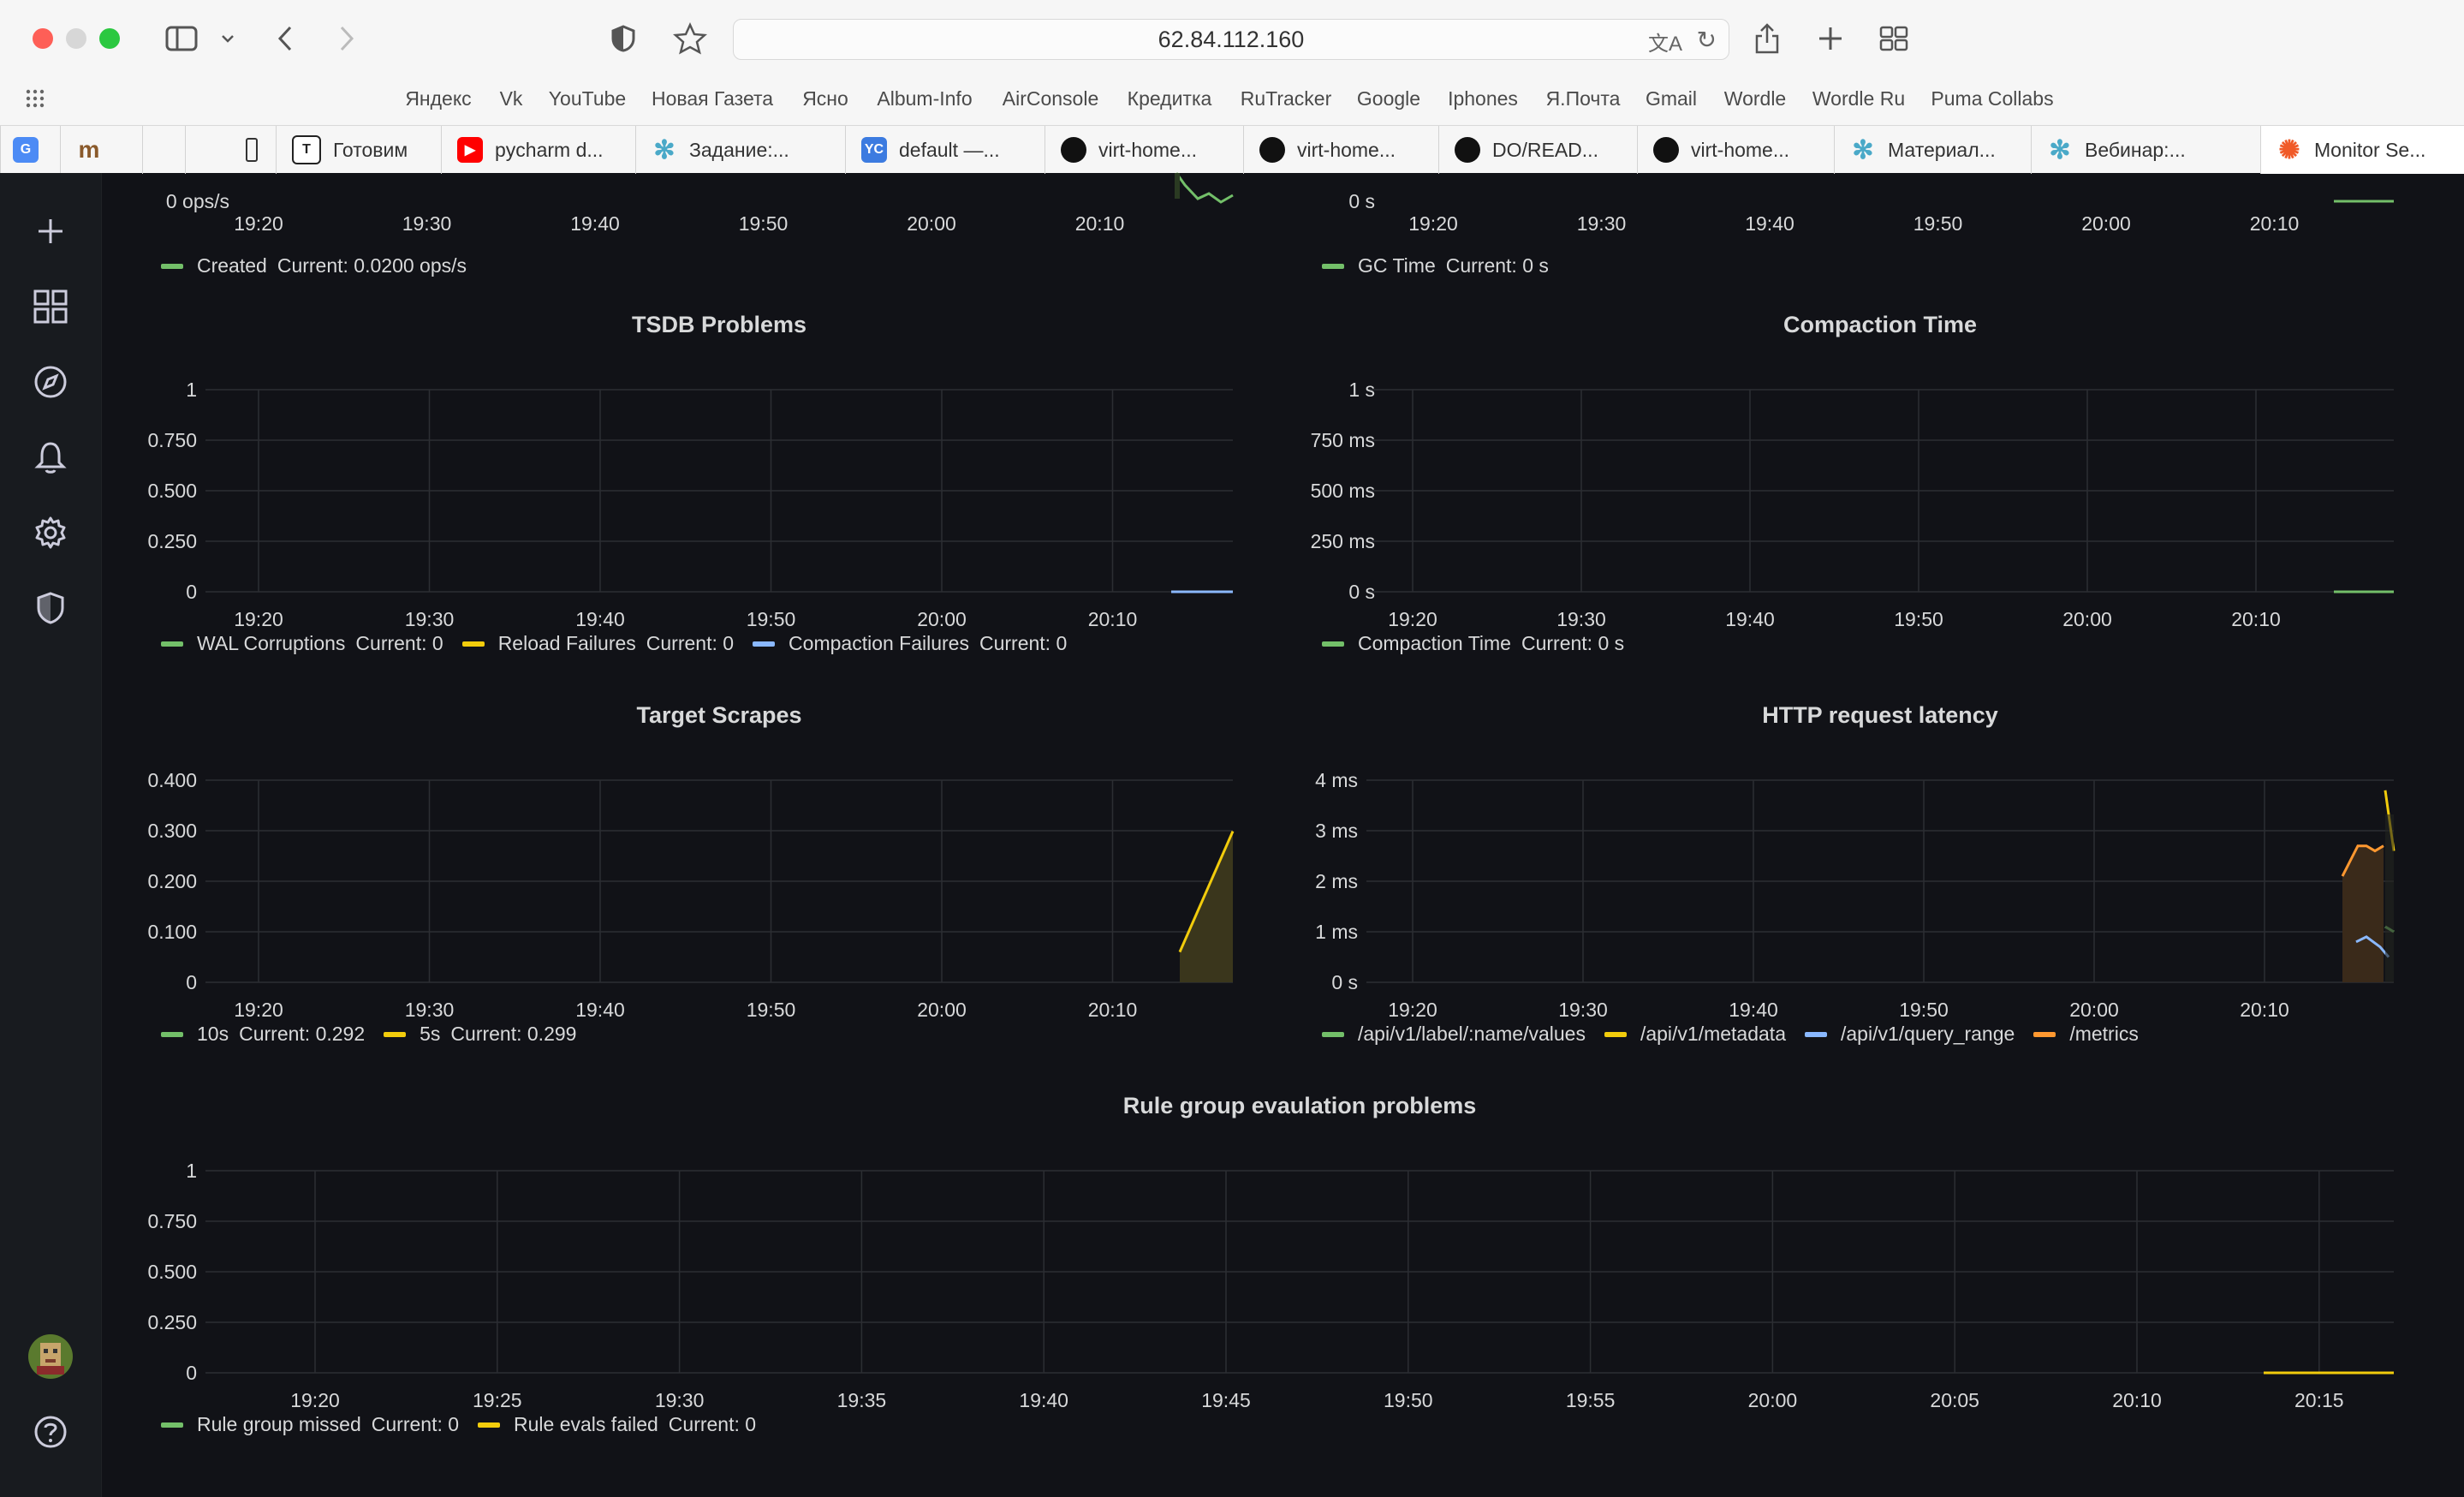 Image resolution: width=2464 pixels, height=1497 pixels. Describe the element at coordinates (2390, 898) in the screenshot. I see `latency-shade` at that location.